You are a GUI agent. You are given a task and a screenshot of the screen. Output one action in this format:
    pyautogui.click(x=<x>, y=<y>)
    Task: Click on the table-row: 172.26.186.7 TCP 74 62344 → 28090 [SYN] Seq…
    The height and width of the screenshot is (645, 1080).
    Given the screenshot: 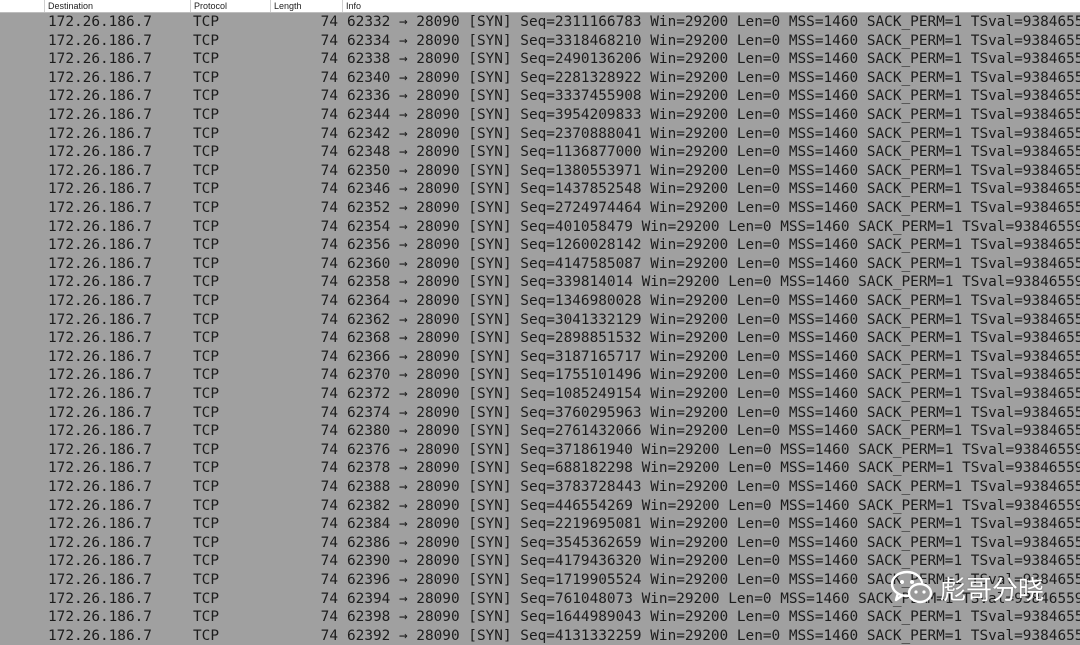 What is the action you would take?
    pyautogui.click(x=540, y=115)
    